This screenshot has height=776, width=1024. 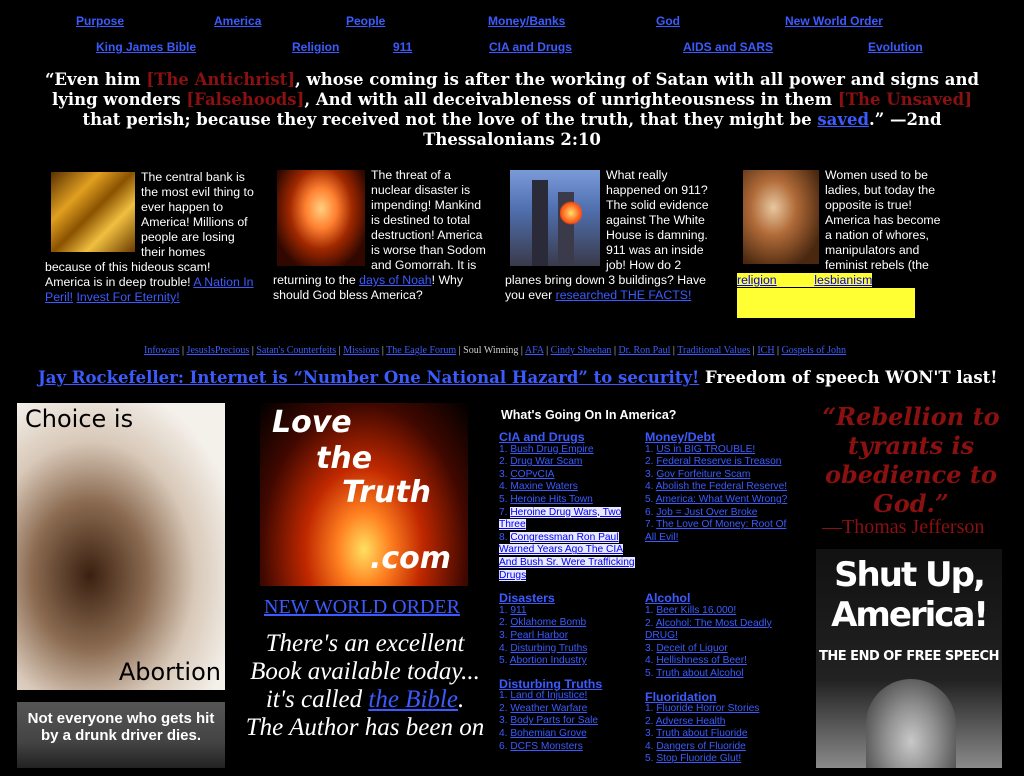 What do you see at coordinates (93, 212) in the screenshot?
I see `gold-bars-image` at bounding box center [93, 212].